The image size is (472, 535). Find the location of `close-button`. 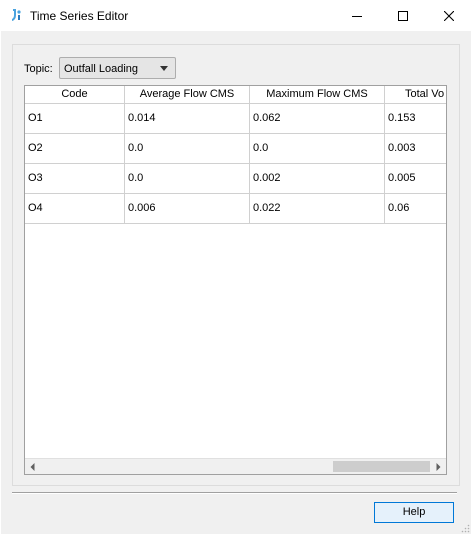

close-button is located at coordinates (449, 15).